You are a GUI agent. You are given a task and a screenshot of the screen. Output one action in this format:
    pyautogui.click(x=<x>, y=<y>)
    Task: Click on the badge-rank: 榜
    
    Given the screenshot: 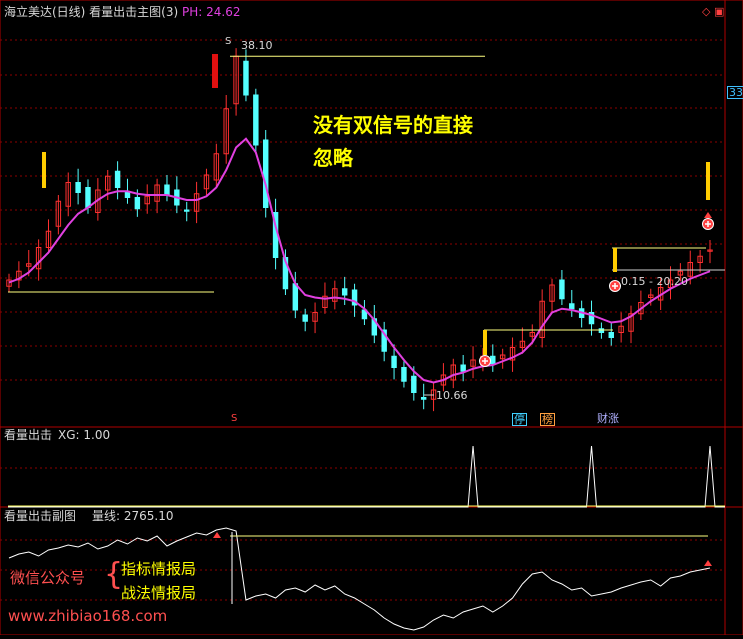 What is the action you would take?
    pyautogui.click(x=547, y=419)
    